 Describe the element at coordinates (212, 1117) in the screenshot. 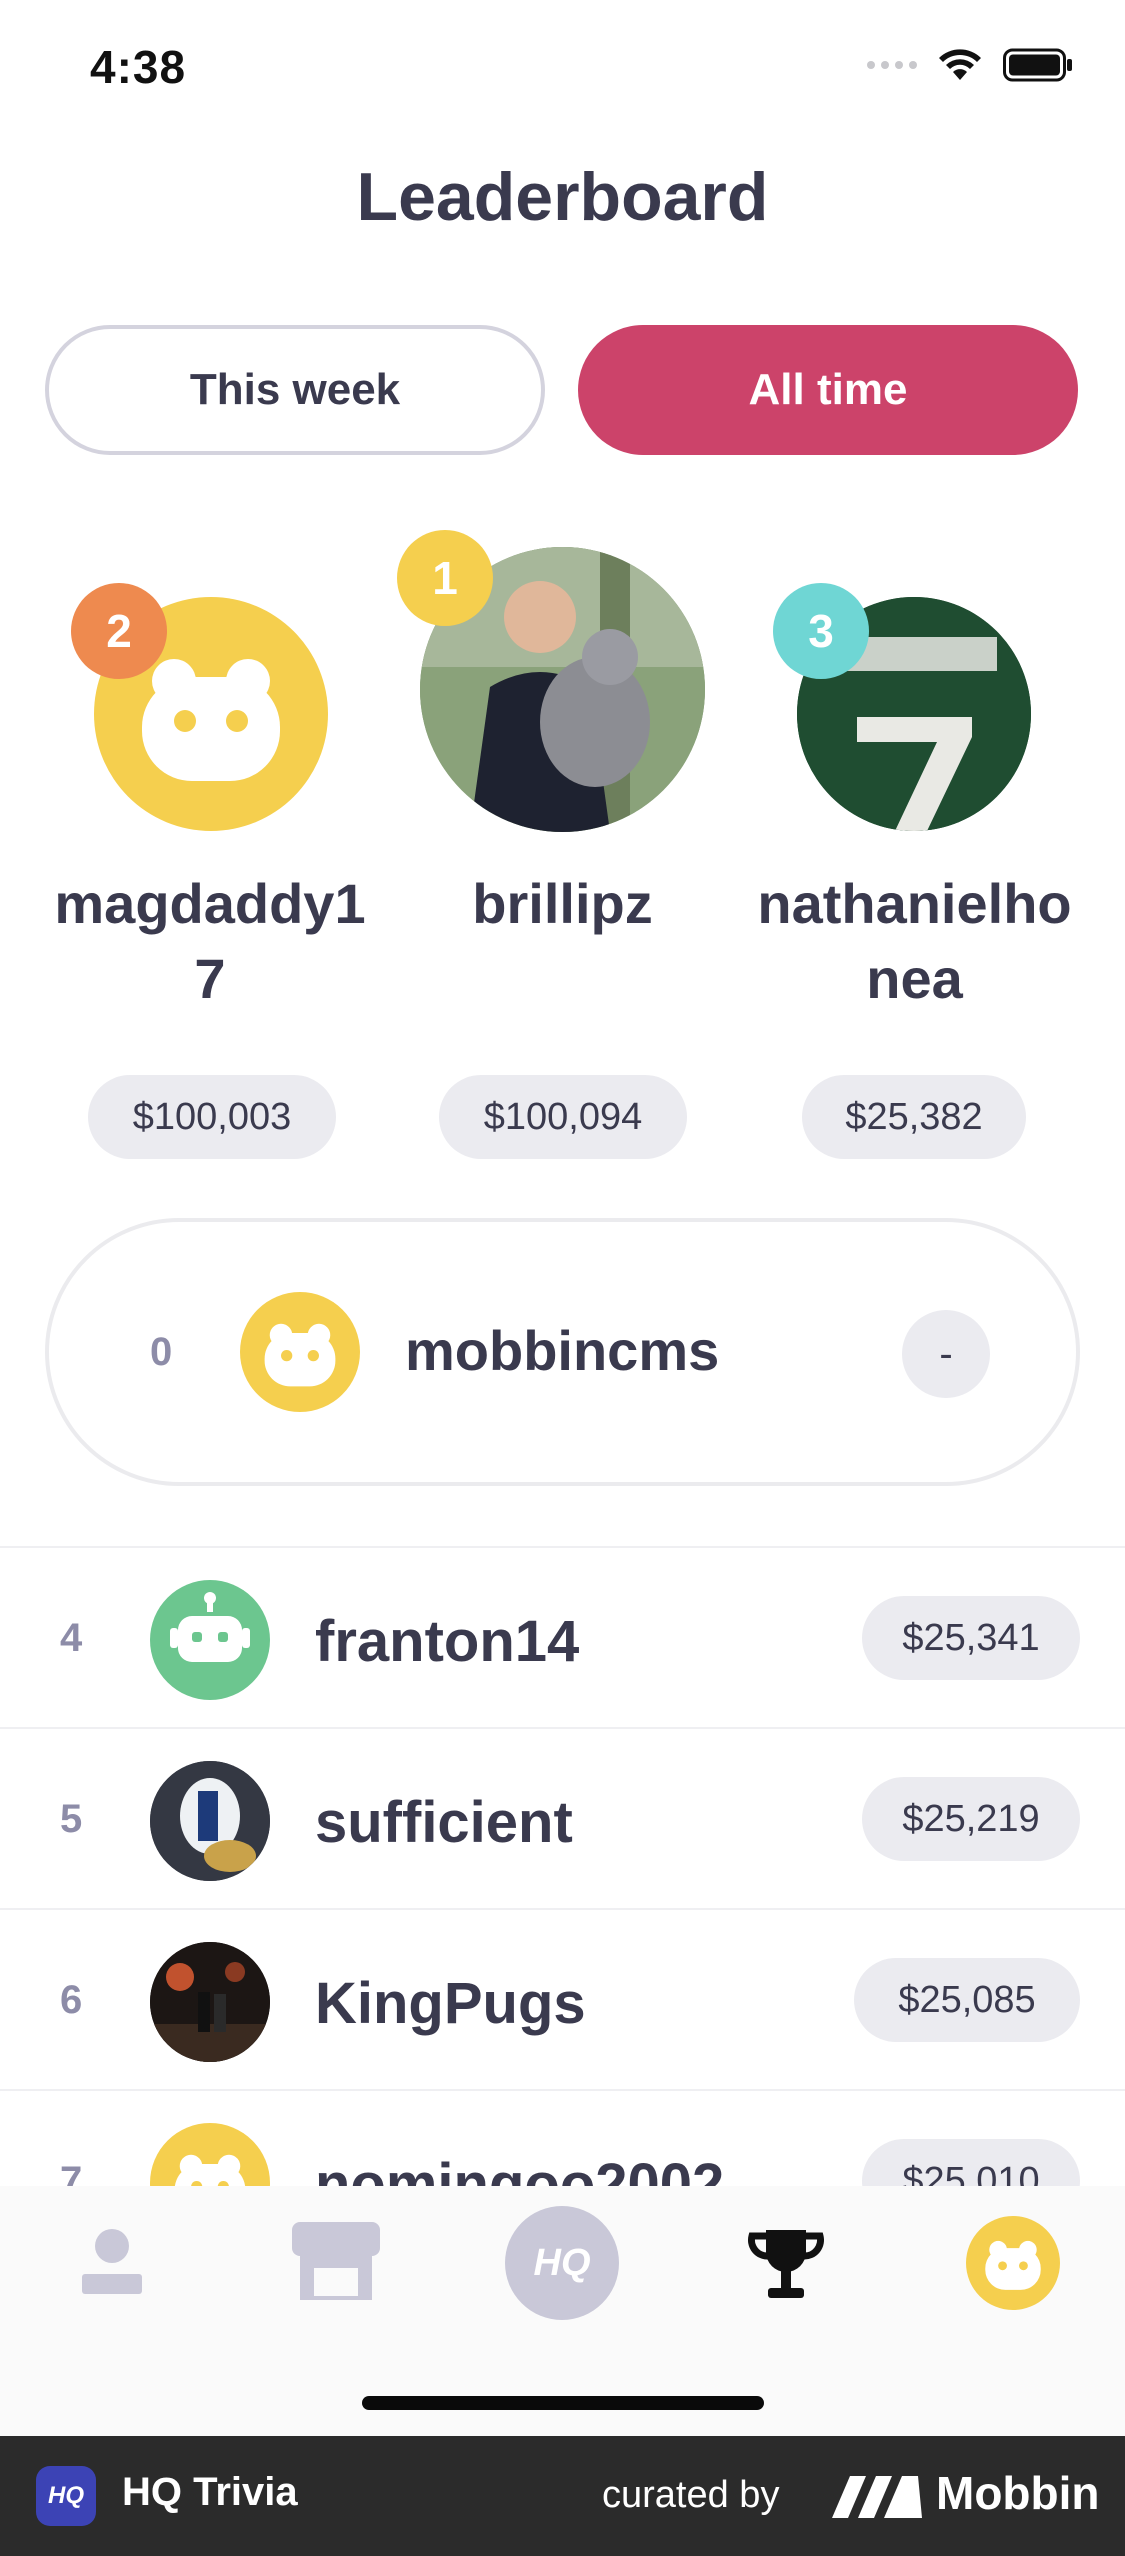

I see `podium-amount-2: $100,003` at that location.